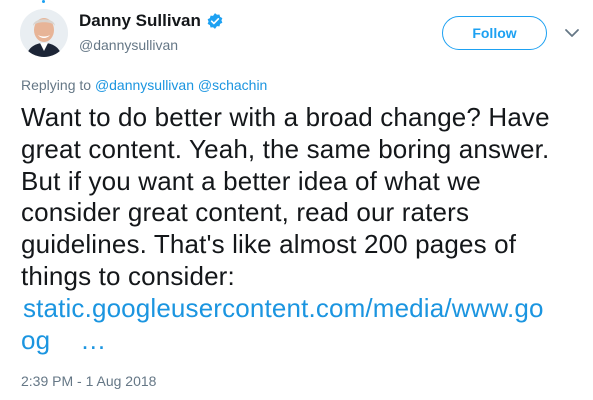 The height and width of the screenshot is (400, 593). I want to click on thread-connector, so click(43, 1).